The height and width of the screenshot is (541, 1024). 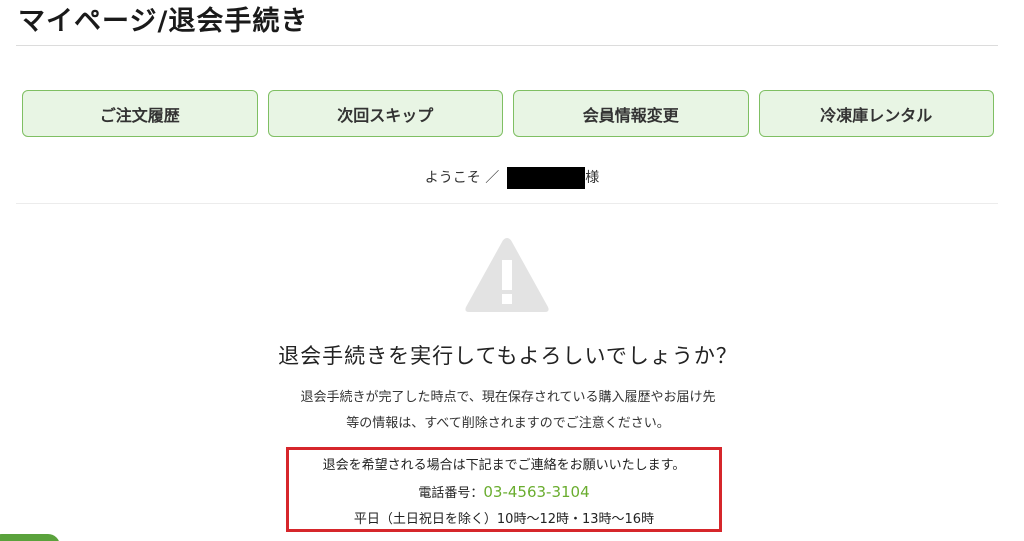 I want to click on redacted-username, so click(x=546, y=178).